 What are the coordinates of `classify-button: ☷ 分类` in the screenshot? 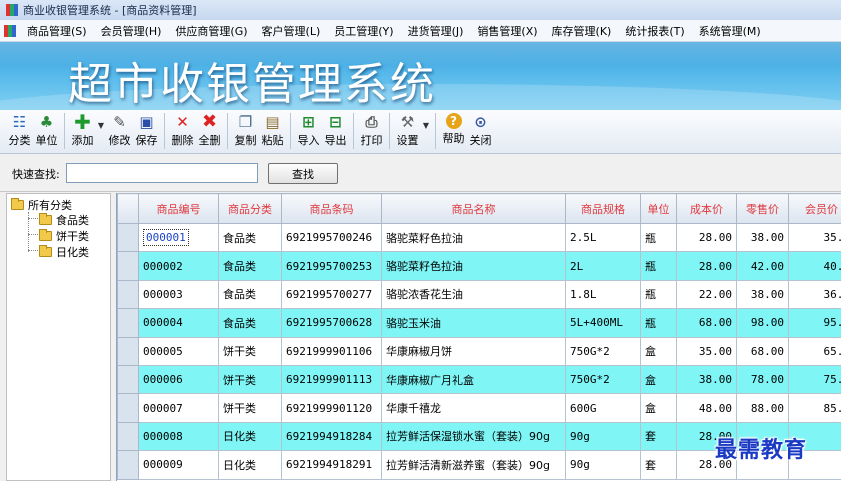 It's located at (19, 130).